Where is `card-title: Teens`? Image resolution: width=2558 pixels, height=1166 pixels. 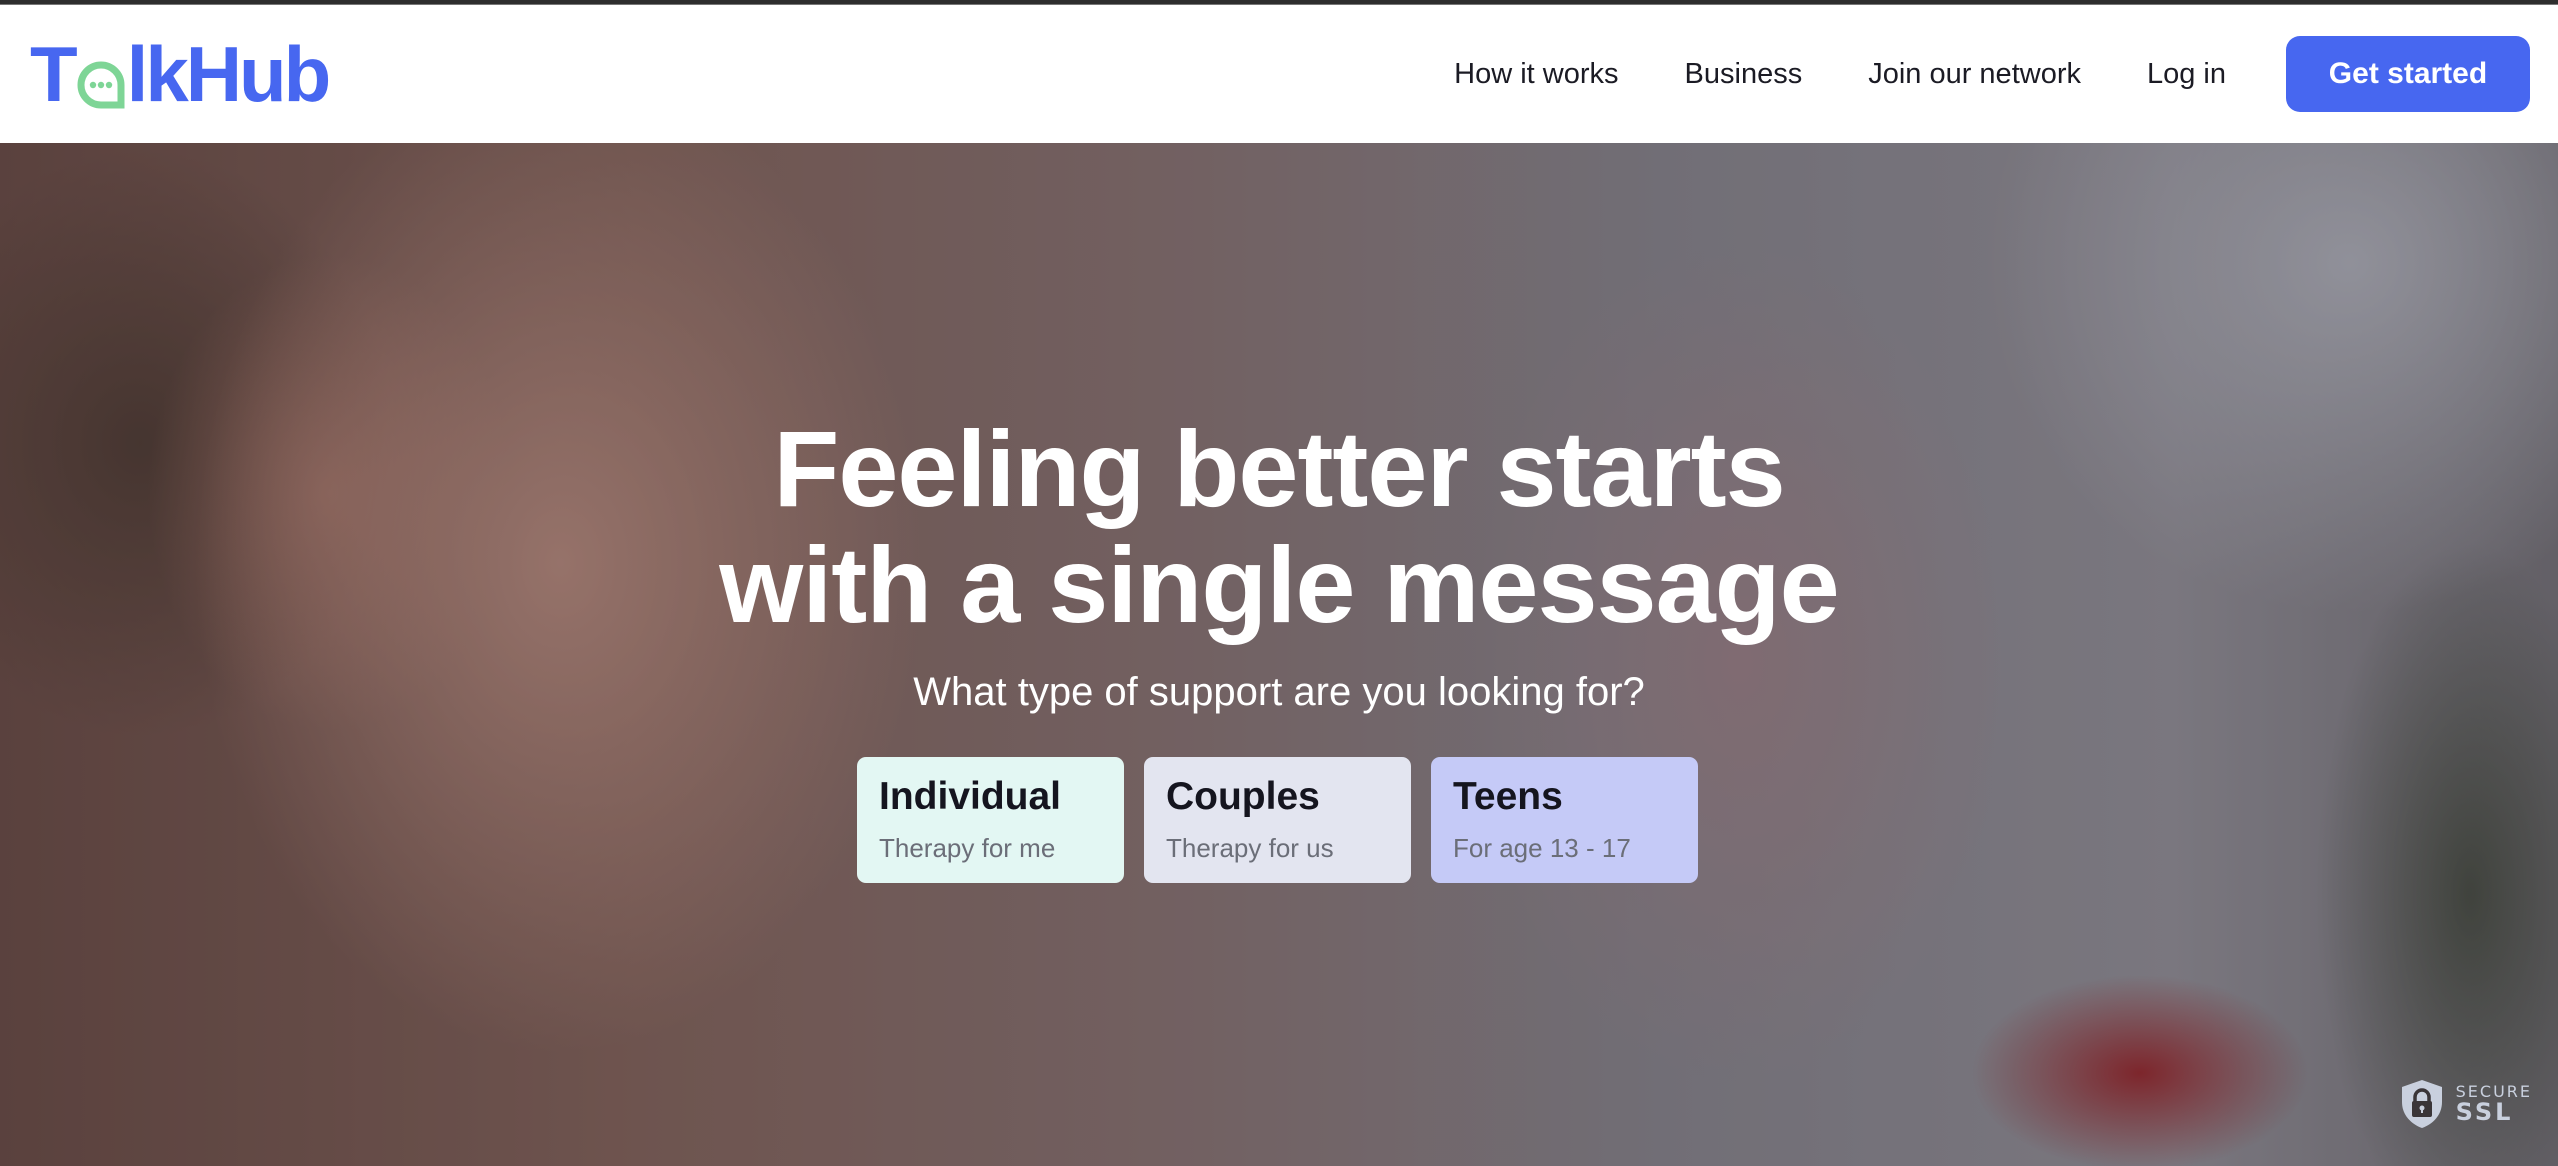 card-title: Teens is located at coordinates (1508, 796).